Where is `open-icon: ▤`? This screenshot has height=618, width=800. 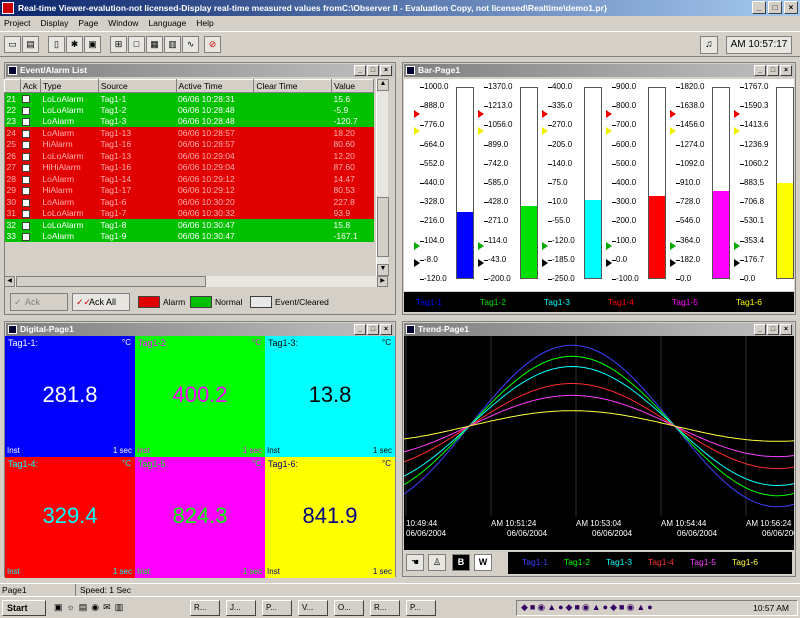 open-icon: ▤ is located at coordinates (30, 44).